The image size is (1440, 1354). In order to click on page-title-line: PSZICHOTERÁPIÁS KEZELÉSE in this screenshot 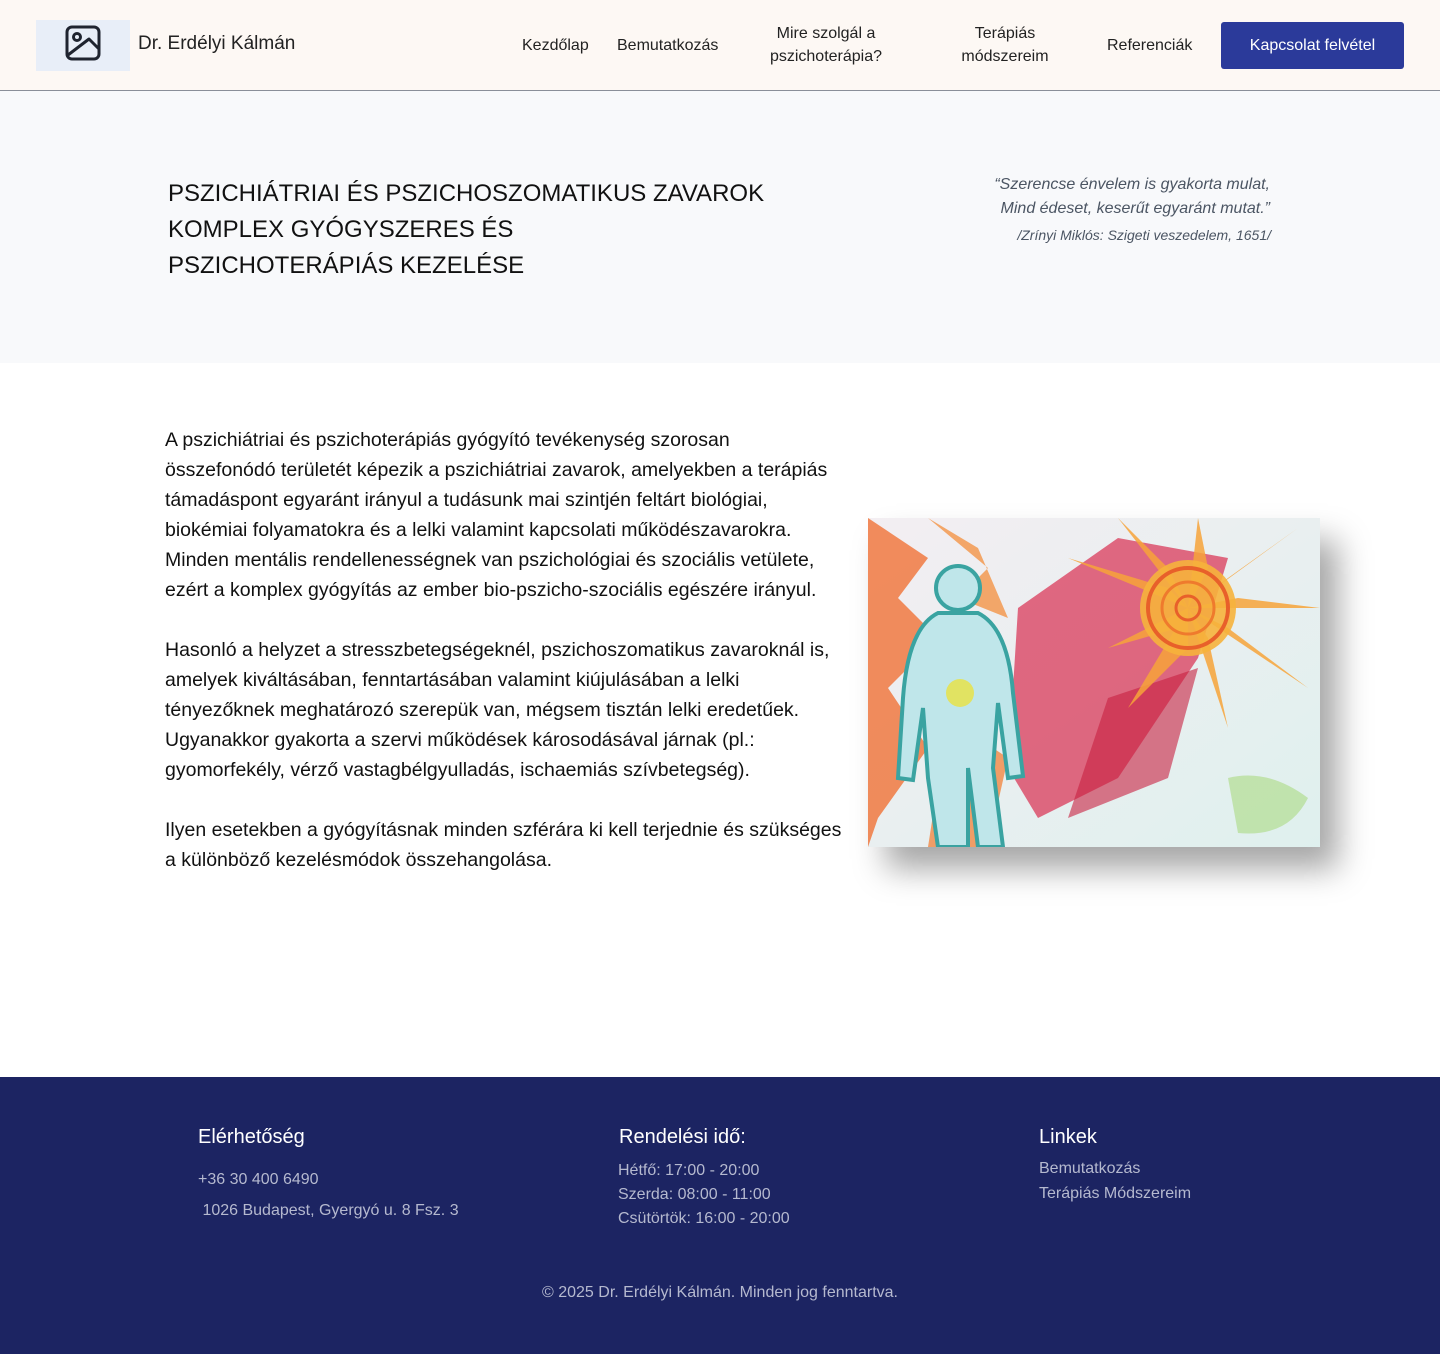, I will do `click(346, 265)`.